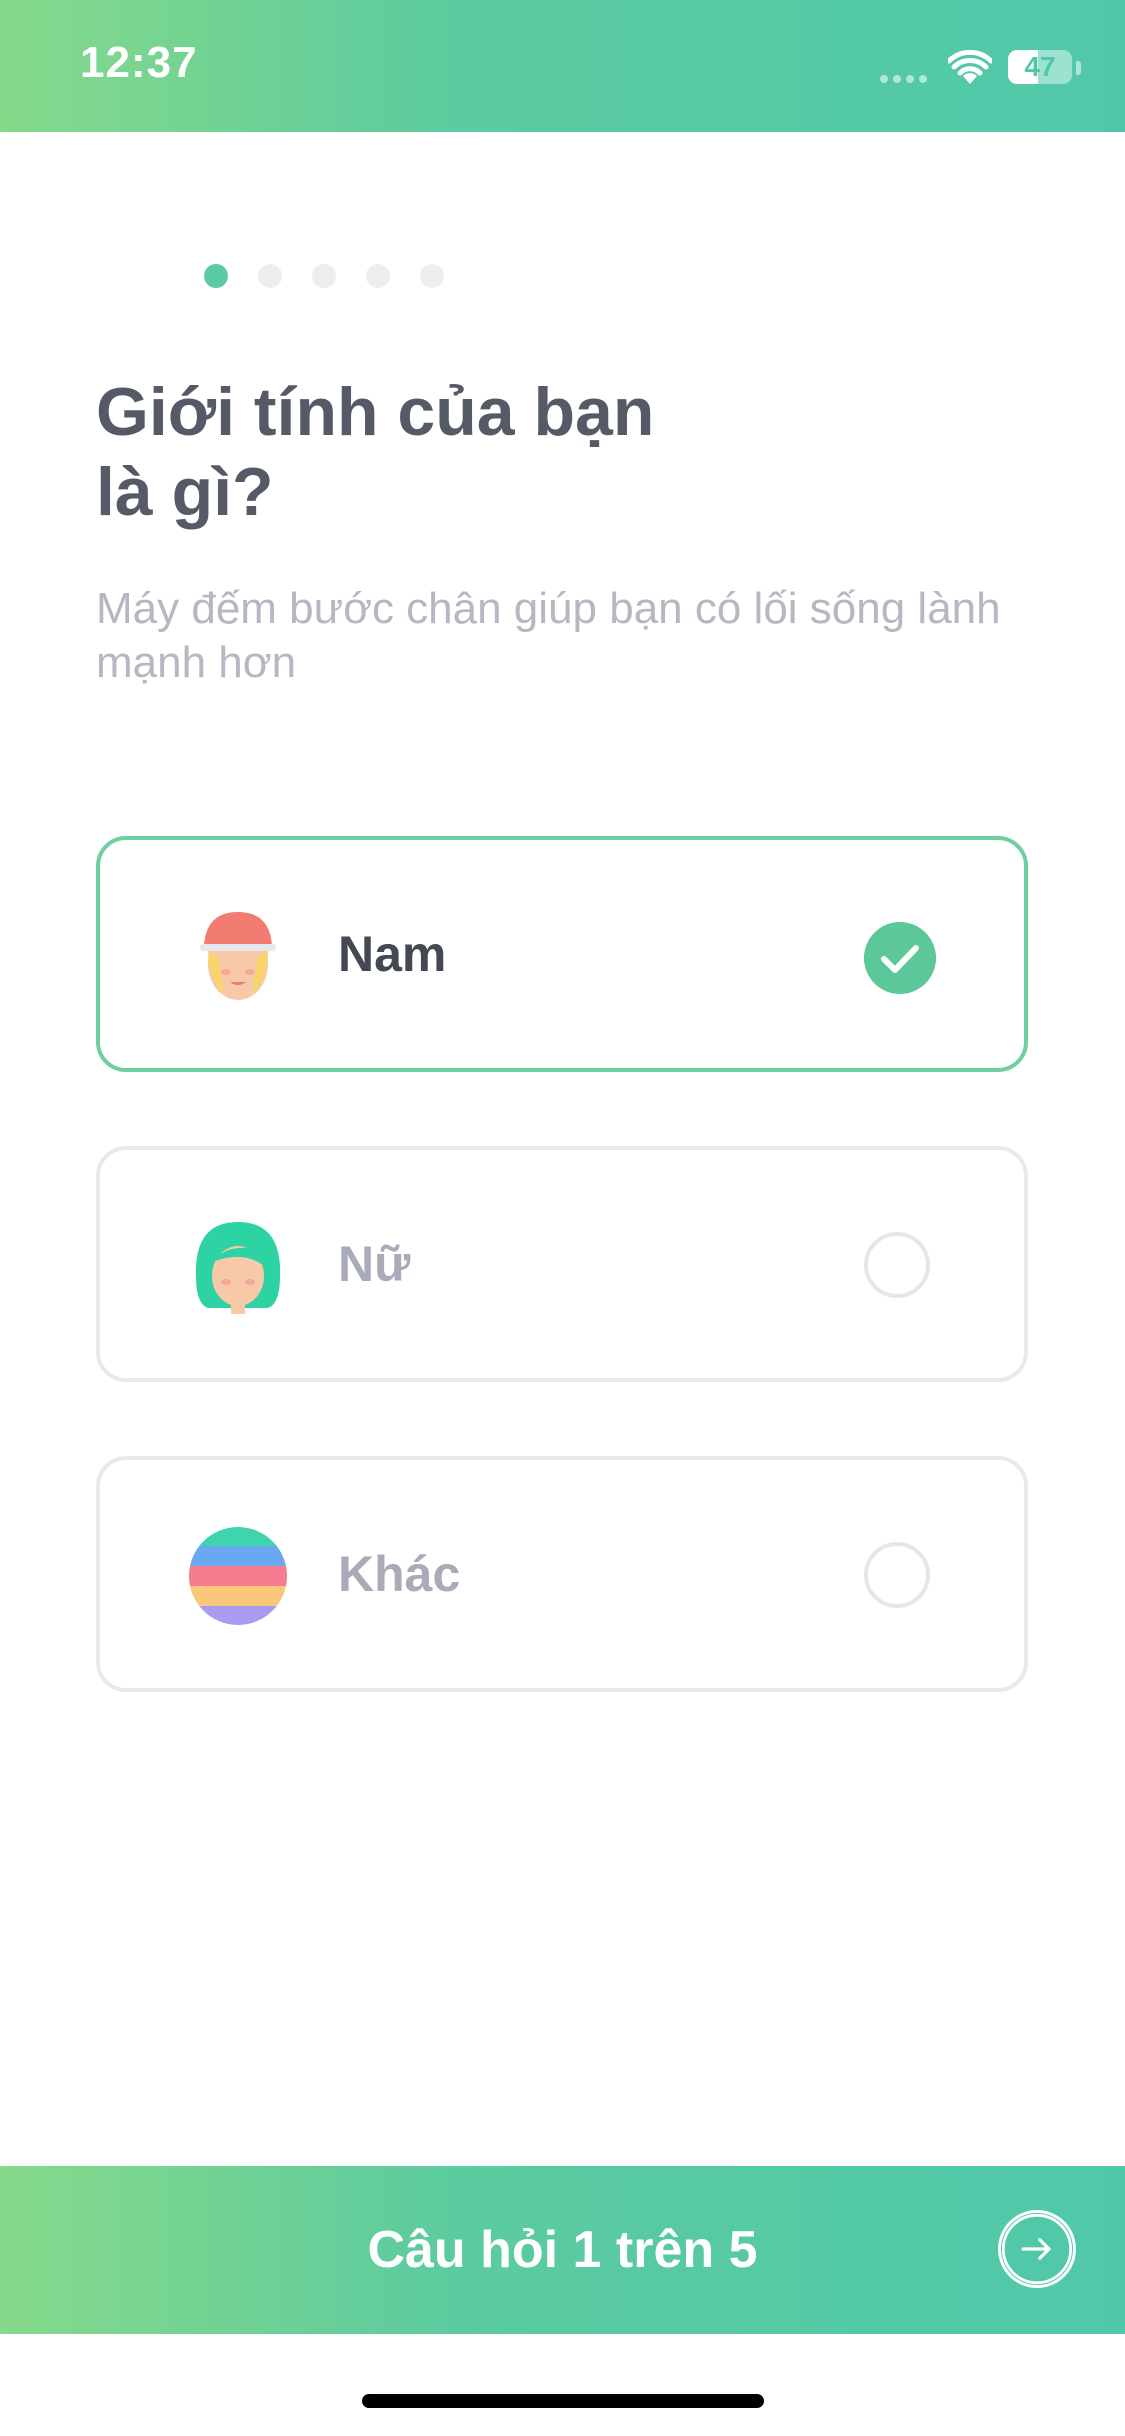  I want to click on rainbow-avatar-icon, so click(238, 1576).